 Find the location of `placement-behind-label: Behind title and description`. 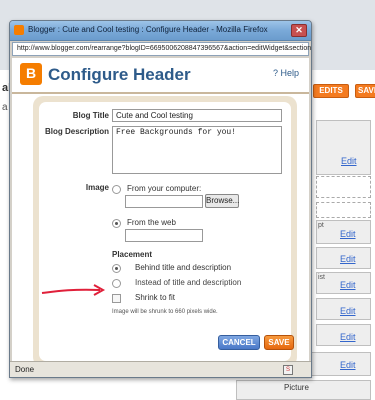

placement-behind-label: Behind title and description is located at coordinates (183, 267).